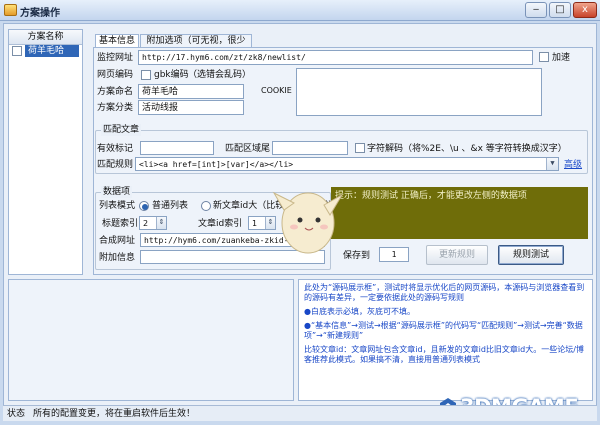  What do you see at coordinates (191, 91) in the screenshot?
I see `scheme-name-input: 荷羊毛哈` at bounding box center [191, 91].